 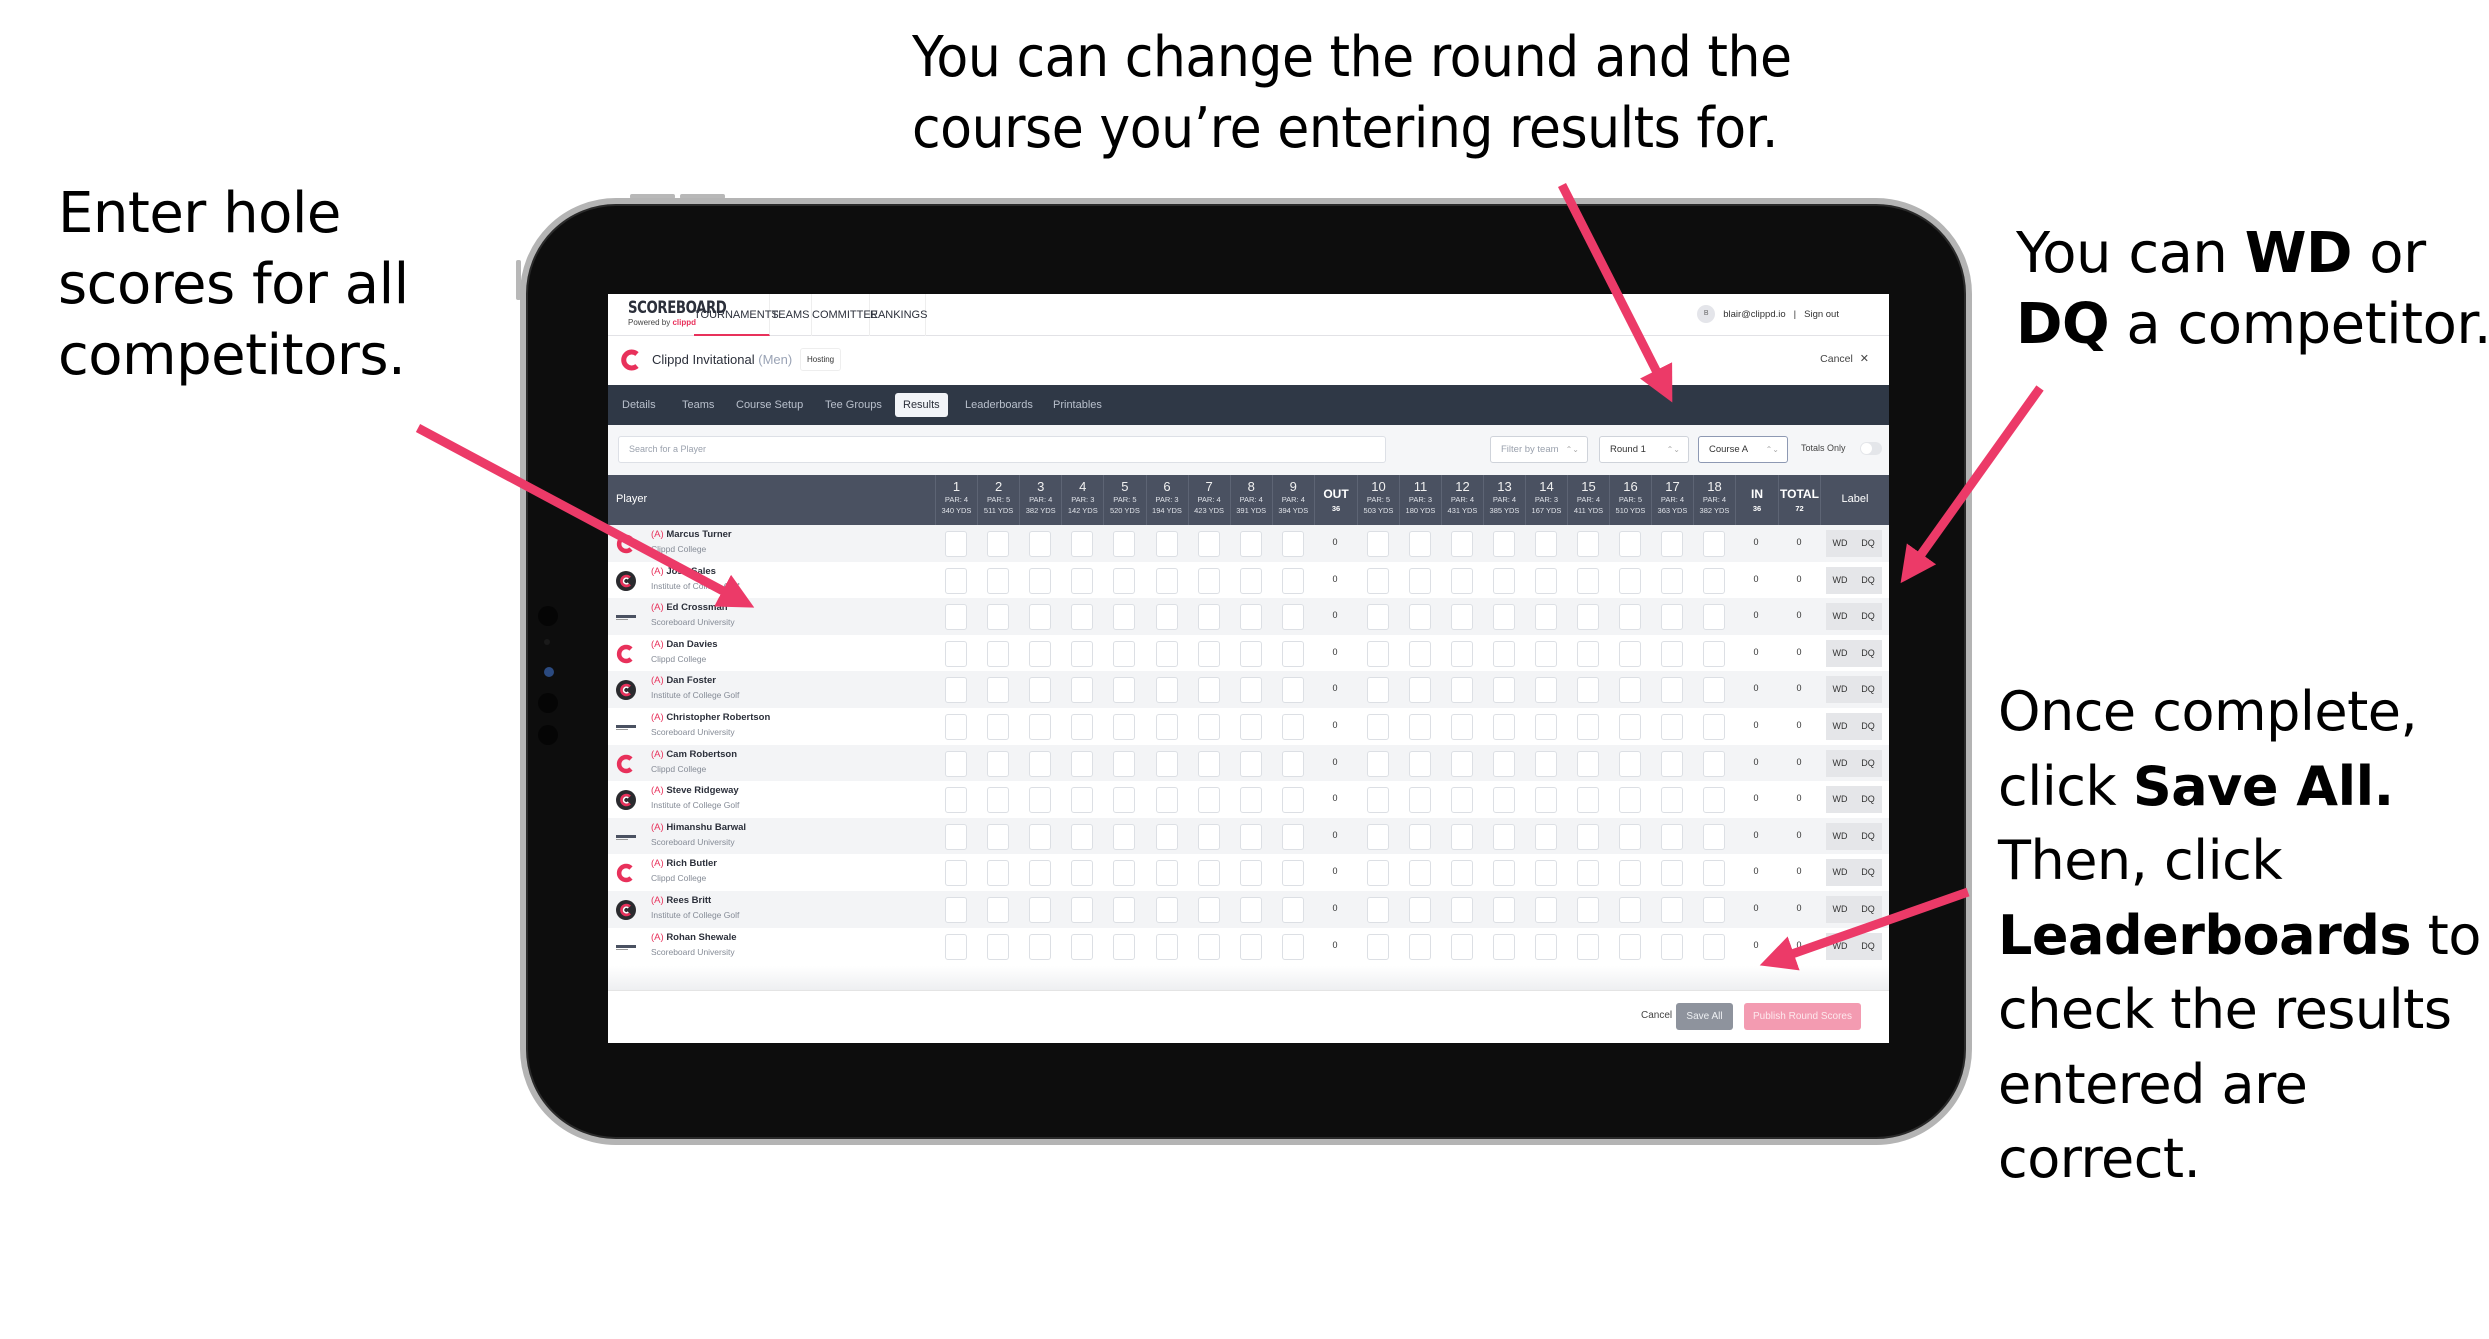 I want to click on tab-tee-groups: Tee Groups, so click(x=853, y=405).